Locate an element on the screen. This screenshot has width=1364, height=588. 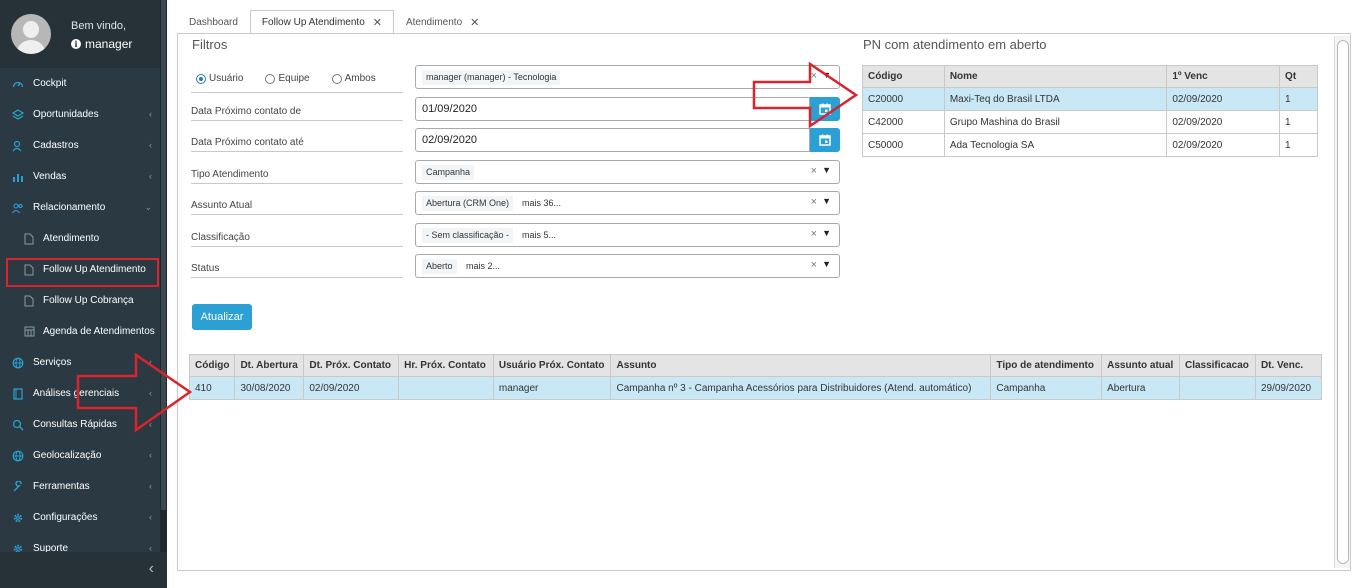
sidebar-item-label: Follow Up Cobrança is located at coordinates (88, 300).